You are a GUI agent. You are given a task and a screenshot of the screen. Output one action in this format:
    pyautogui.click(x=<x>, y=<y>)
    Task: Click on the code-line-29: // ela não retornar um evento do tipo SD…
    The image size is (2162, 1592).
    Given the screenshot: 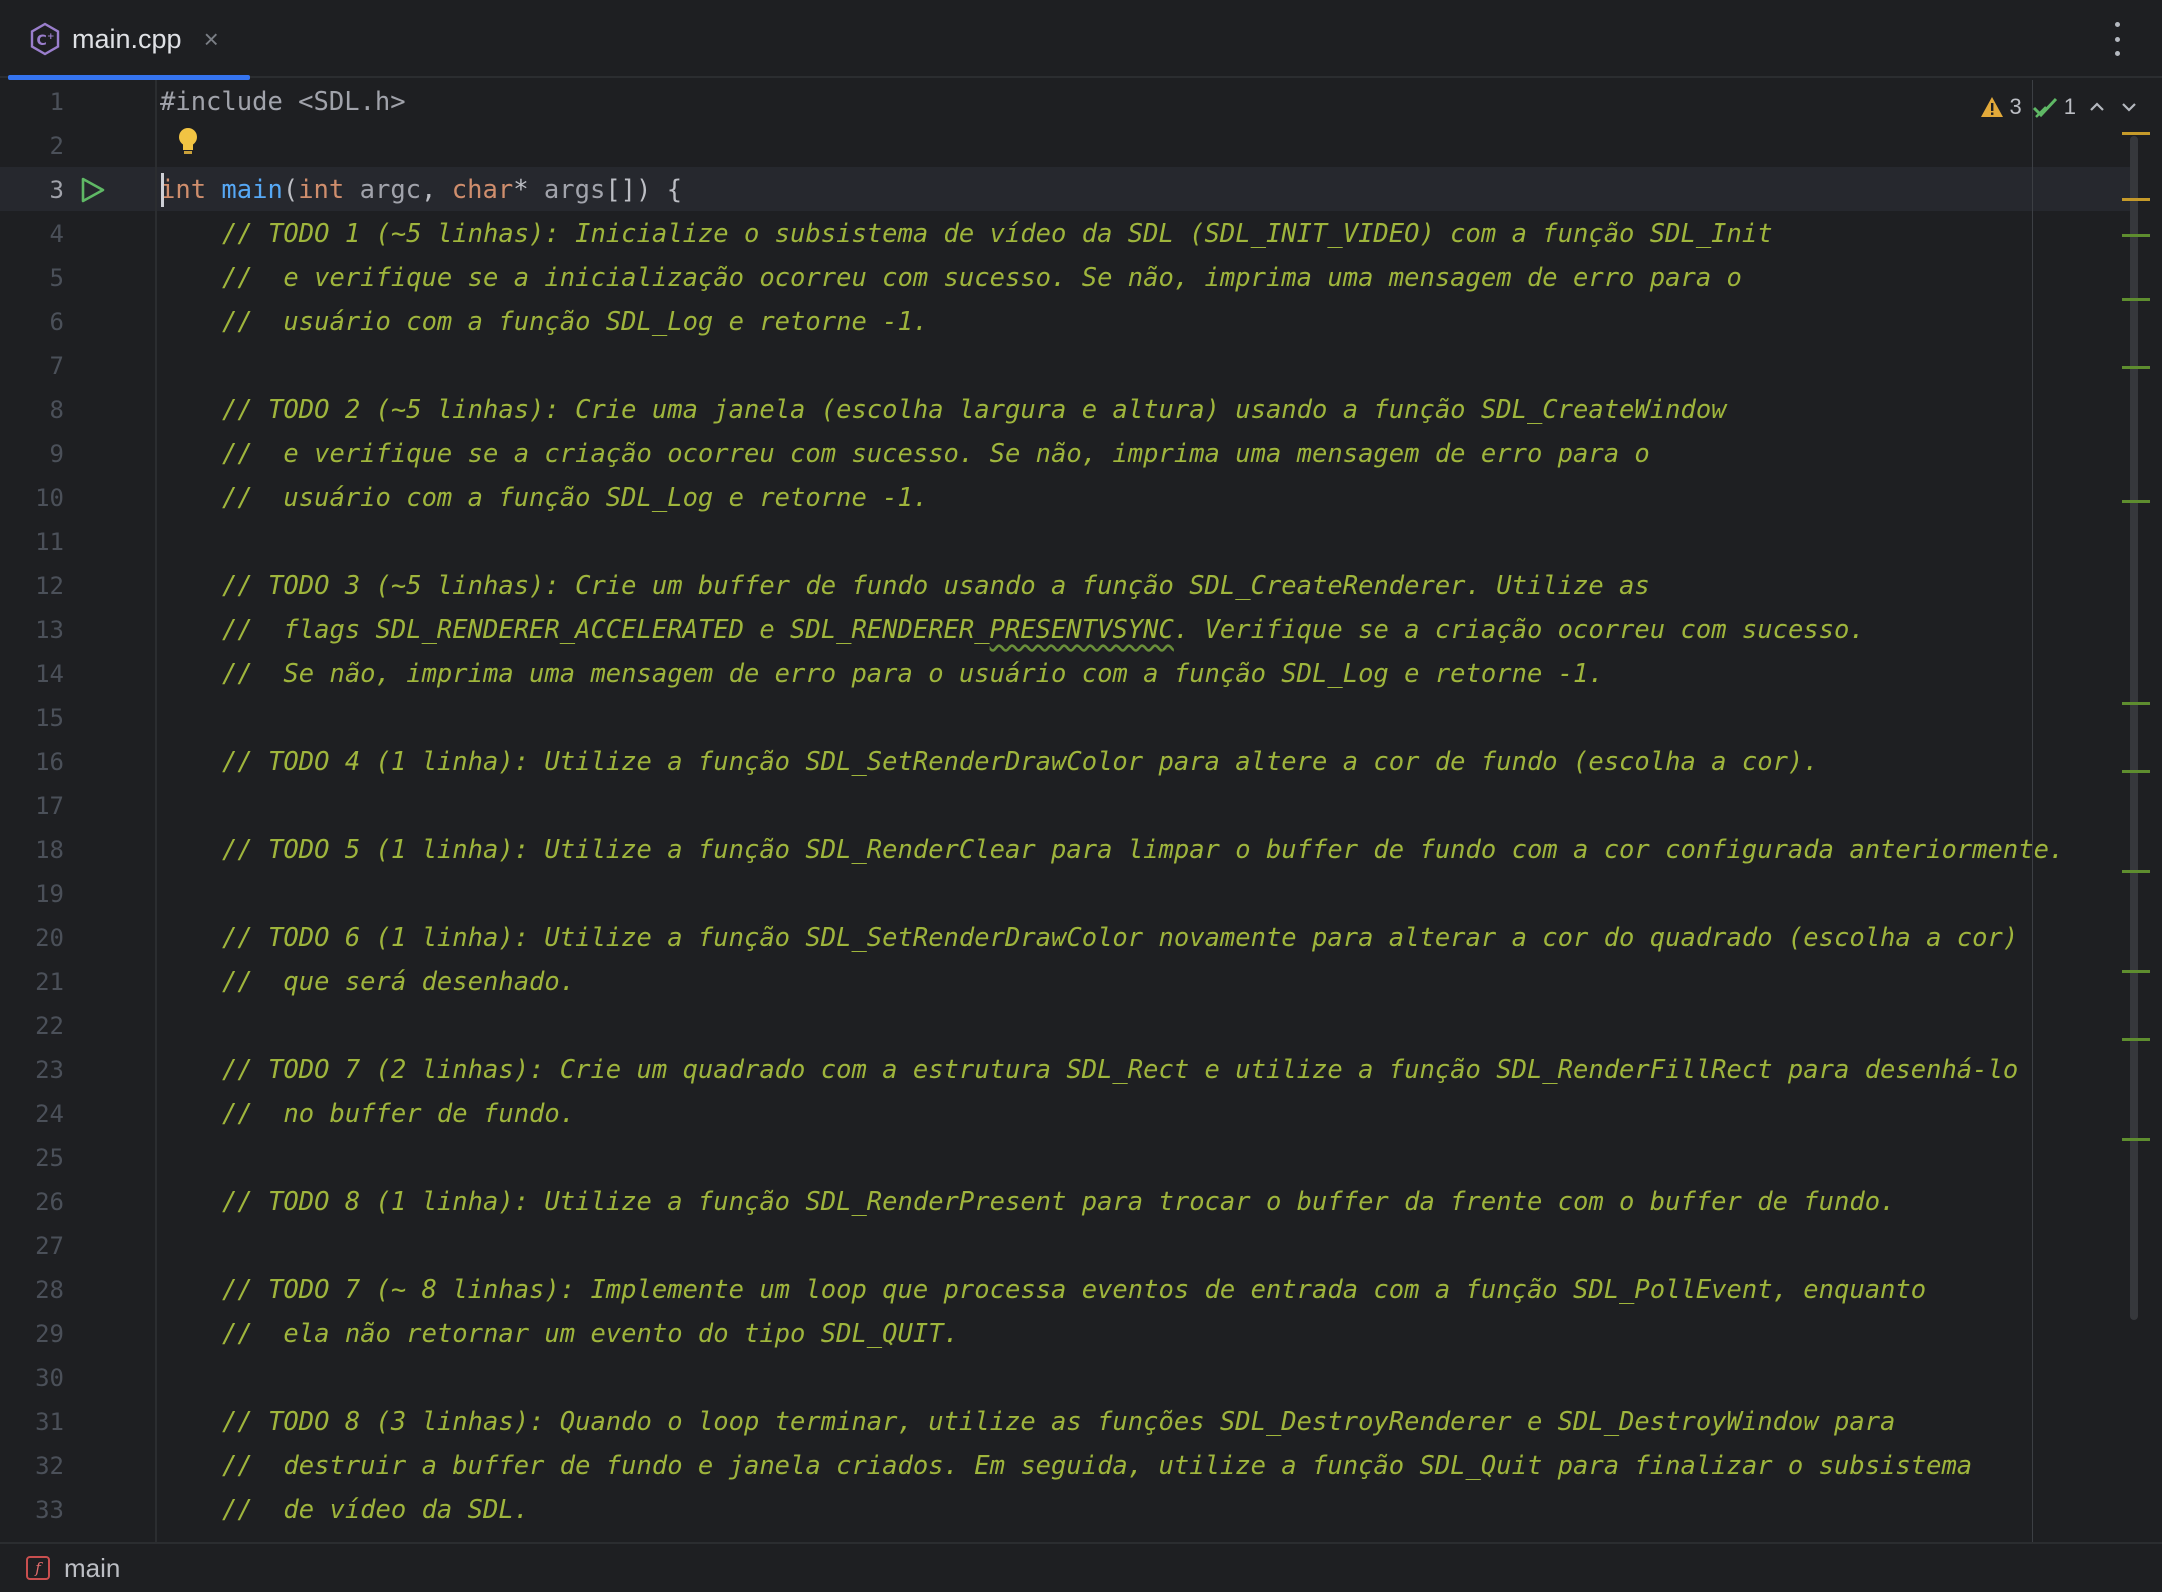 What is the action you would take?
    pyautogui.click(x=1050, y=1334)
    